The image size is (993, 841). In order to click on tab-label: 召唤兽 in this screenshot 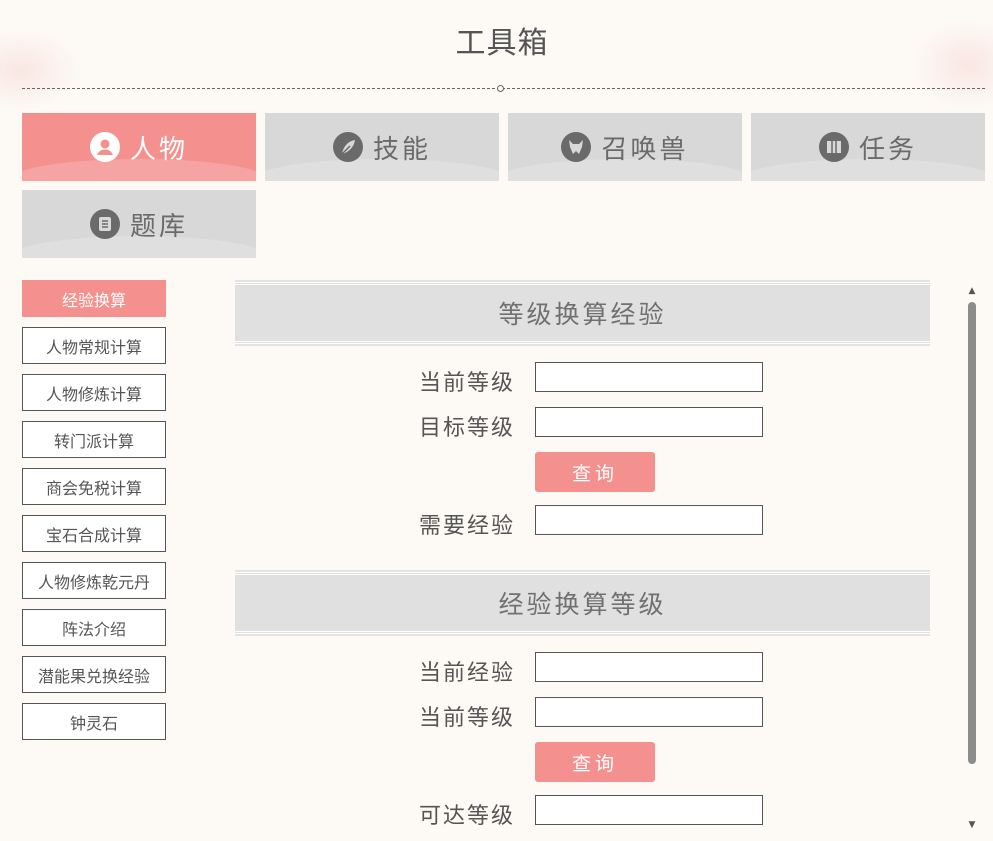, I will do `click(645, 149)`.